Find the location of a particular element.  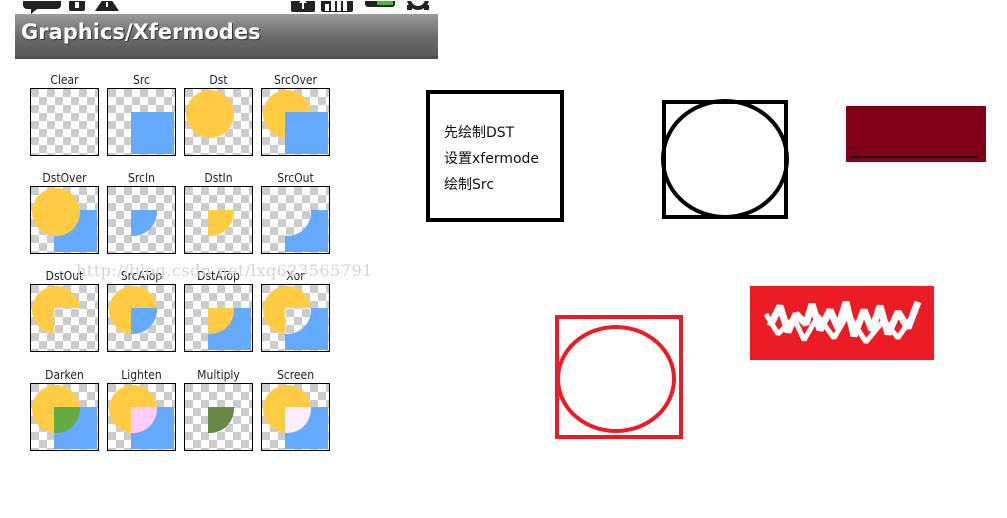

annotation-line-2: 设置xfermode is located at coordinates (492, 159).